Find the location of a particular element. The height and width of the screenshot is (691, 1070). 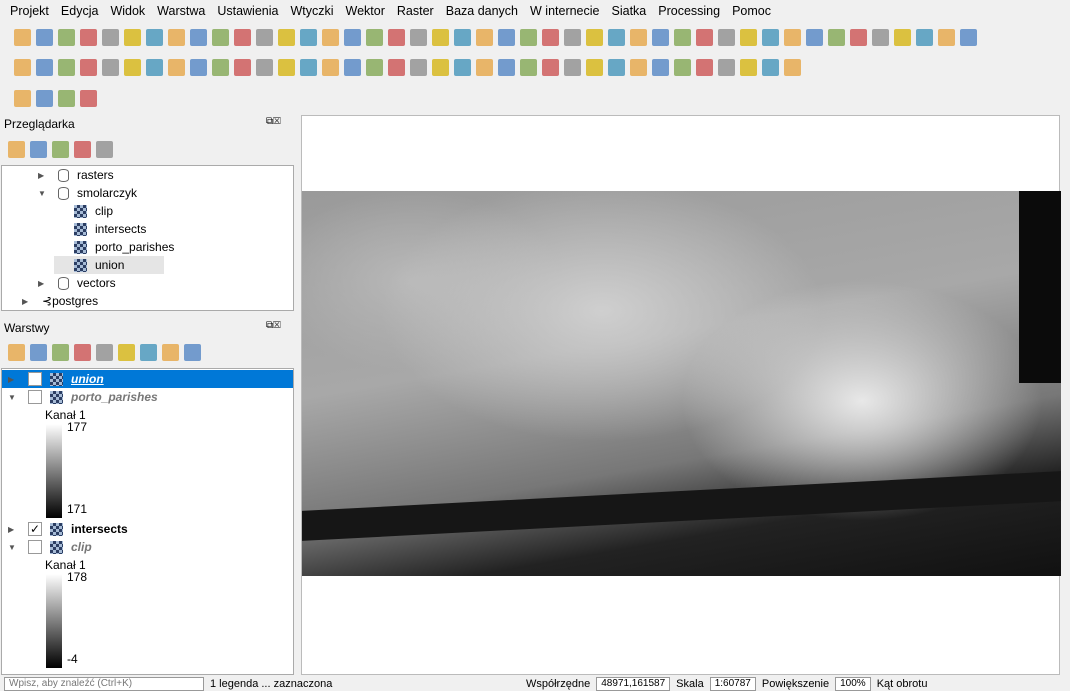

browser-item: ▼ smolarczyk is located at coordinates (87, 193).